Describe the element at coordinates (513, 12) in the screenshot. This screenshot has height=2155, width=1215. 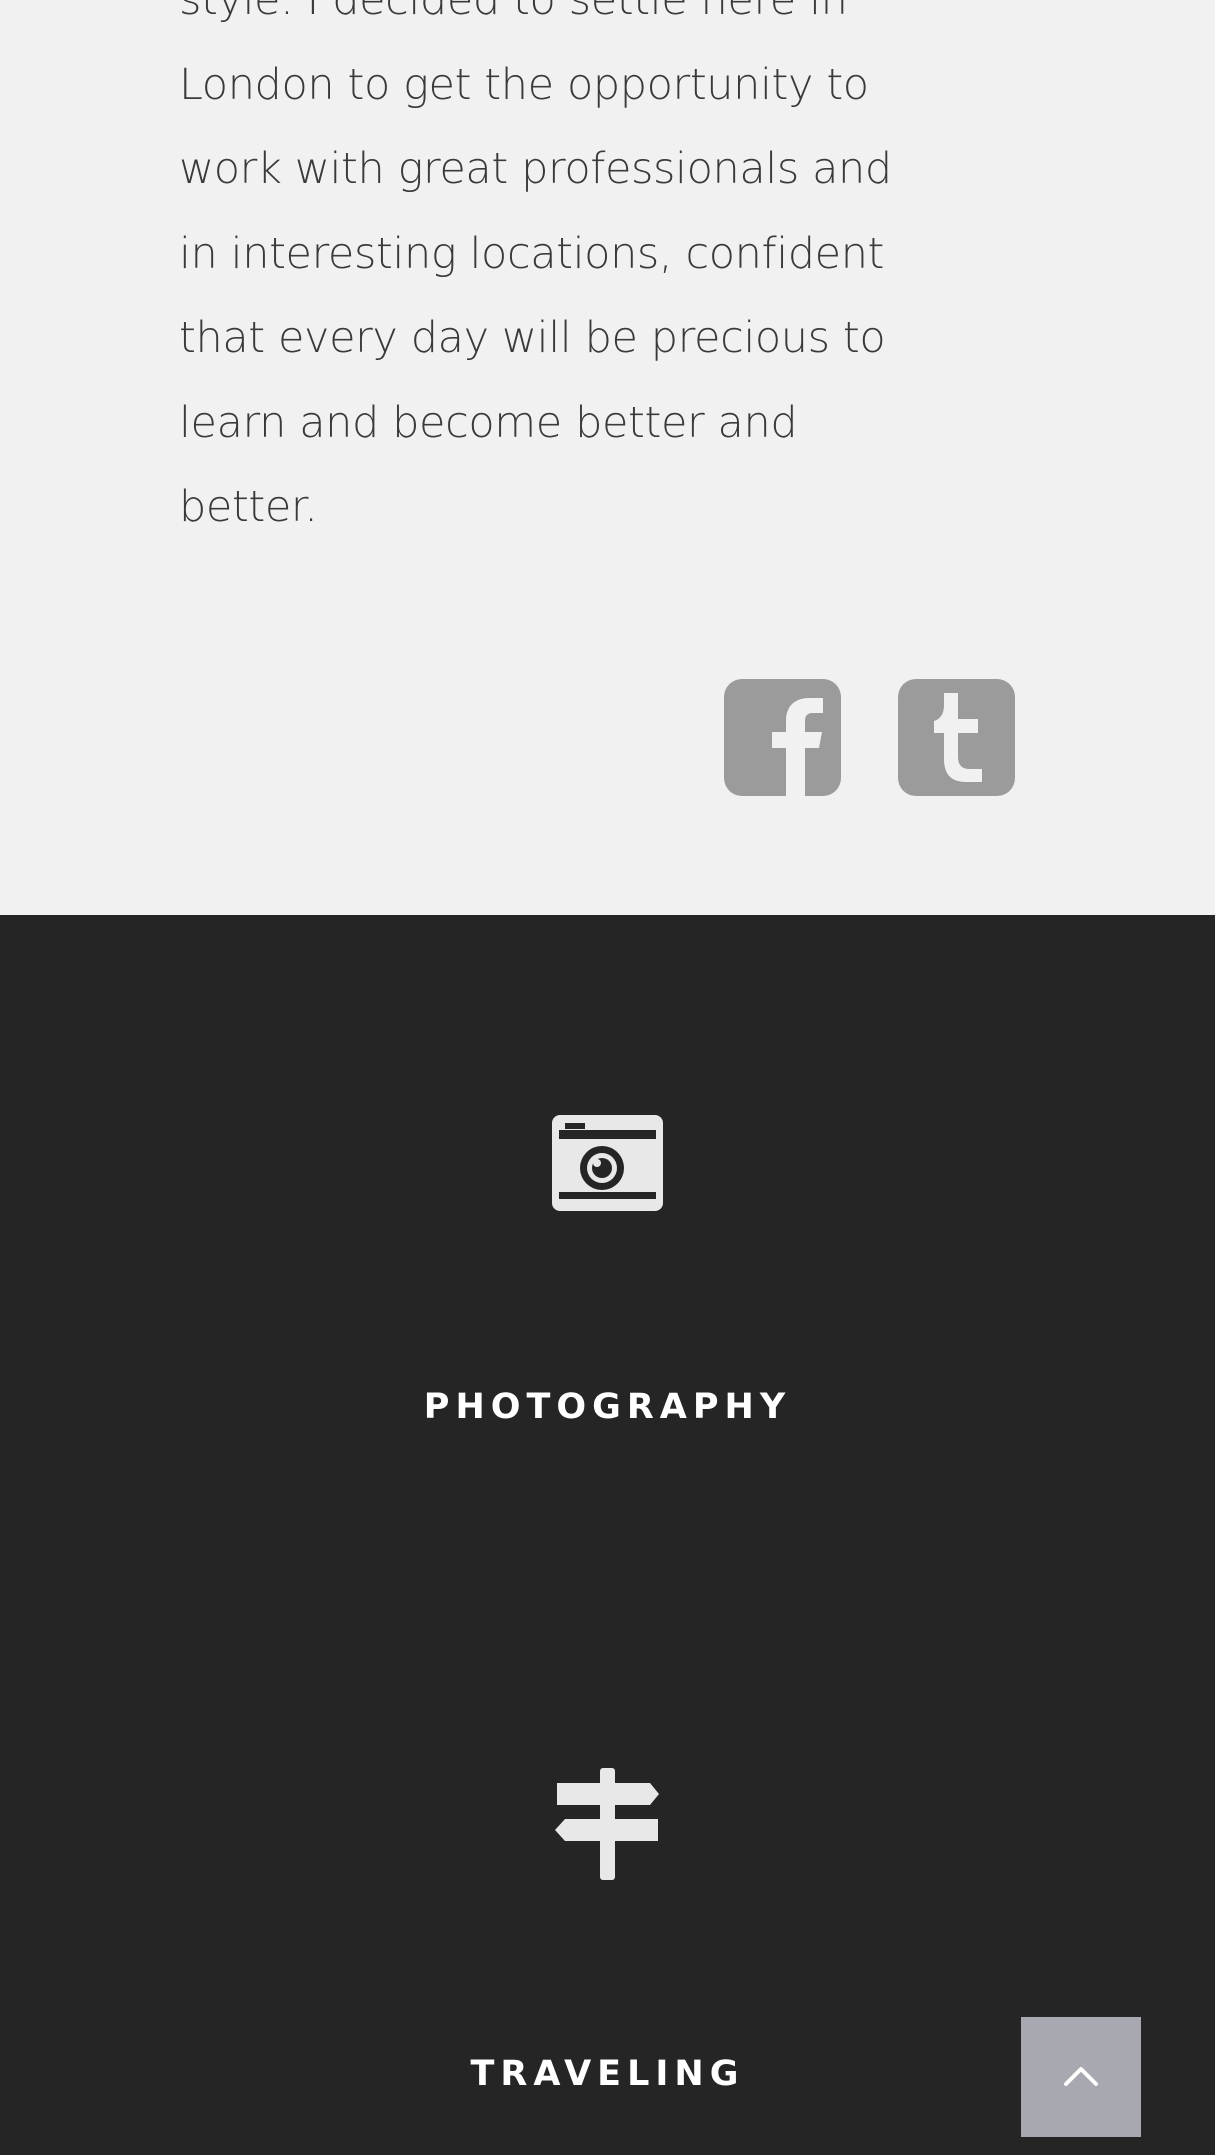
I see `bio-line: style. I decided to settle here in` at that location.